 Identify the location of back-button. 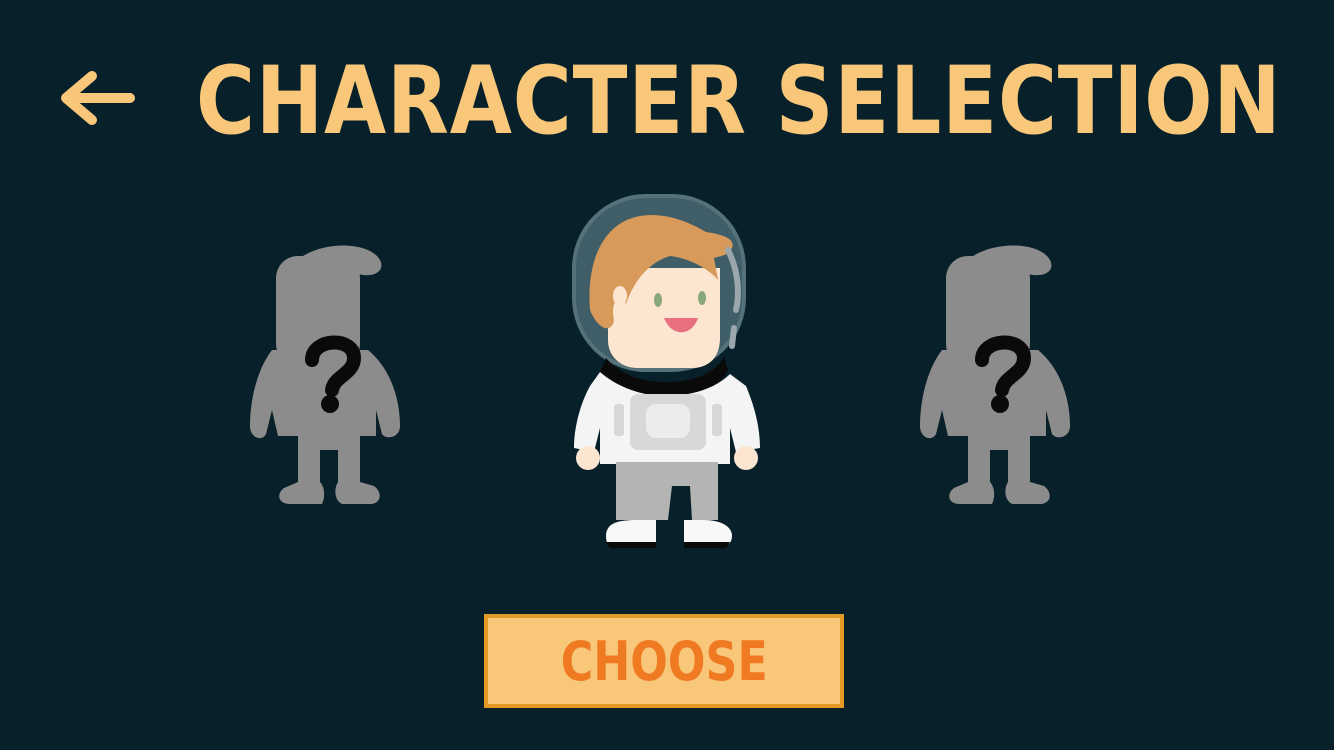
(98, 98).